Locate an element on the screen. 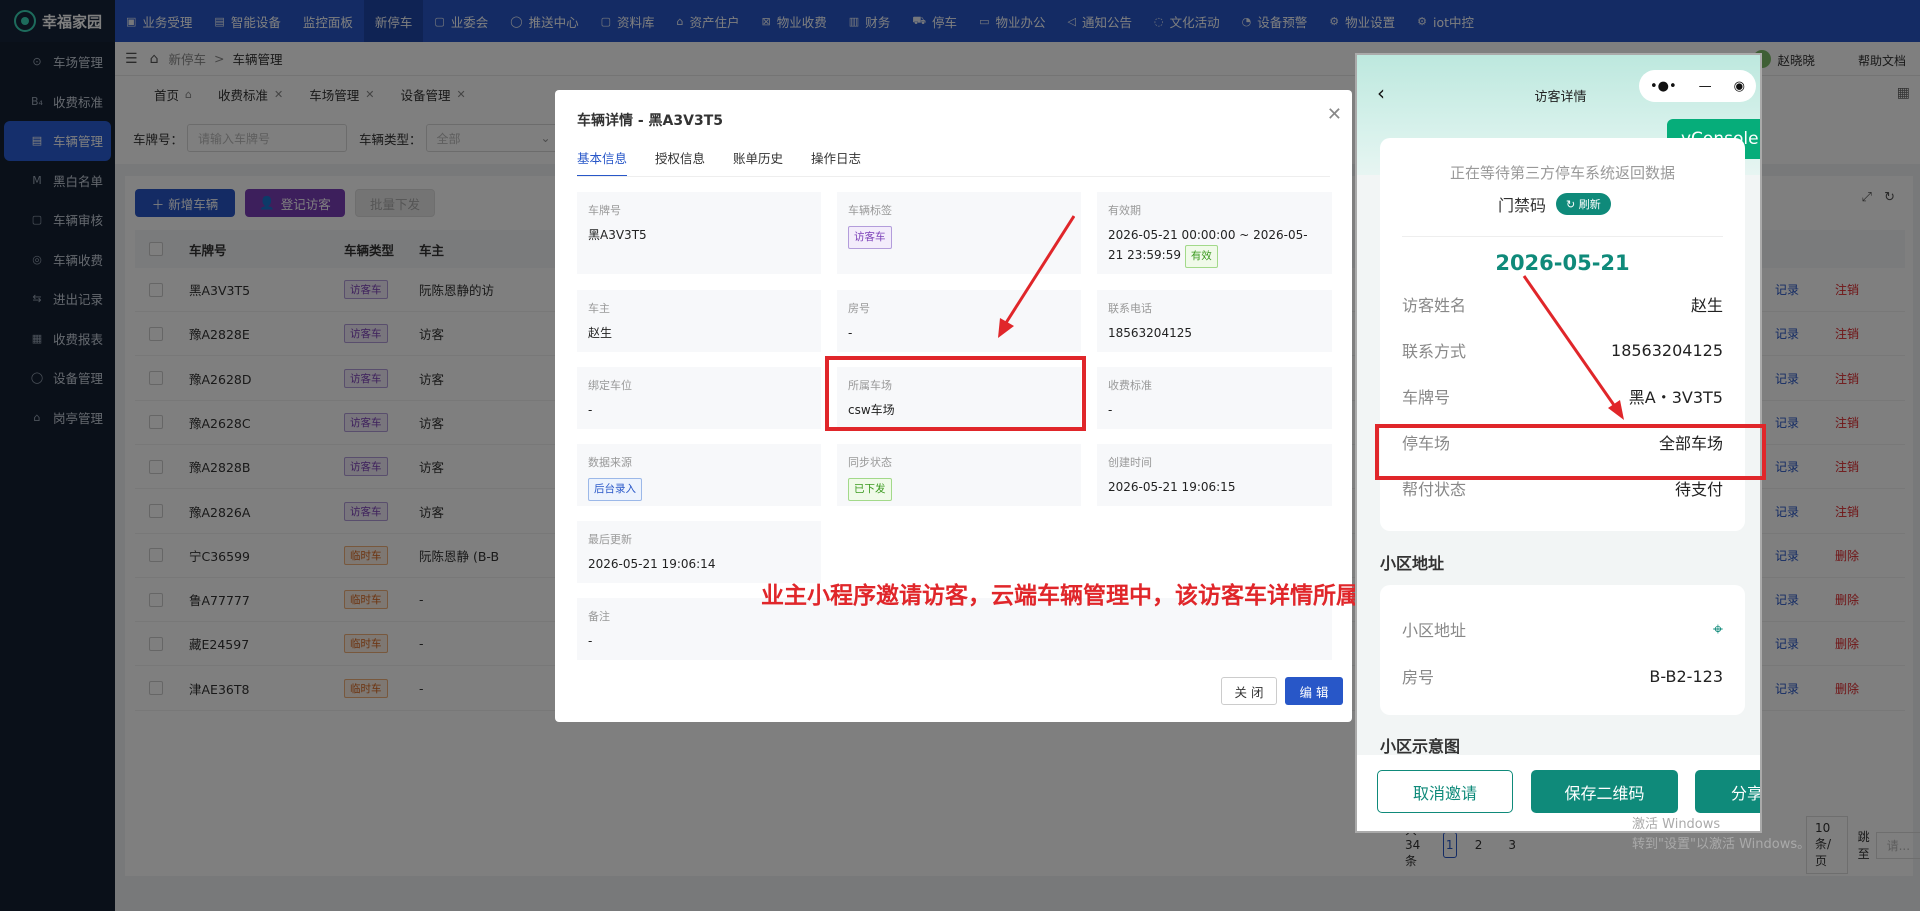 The image size is (1920, 911). field-value: 黑A3V3T5 is located at coordinates (617, 235).